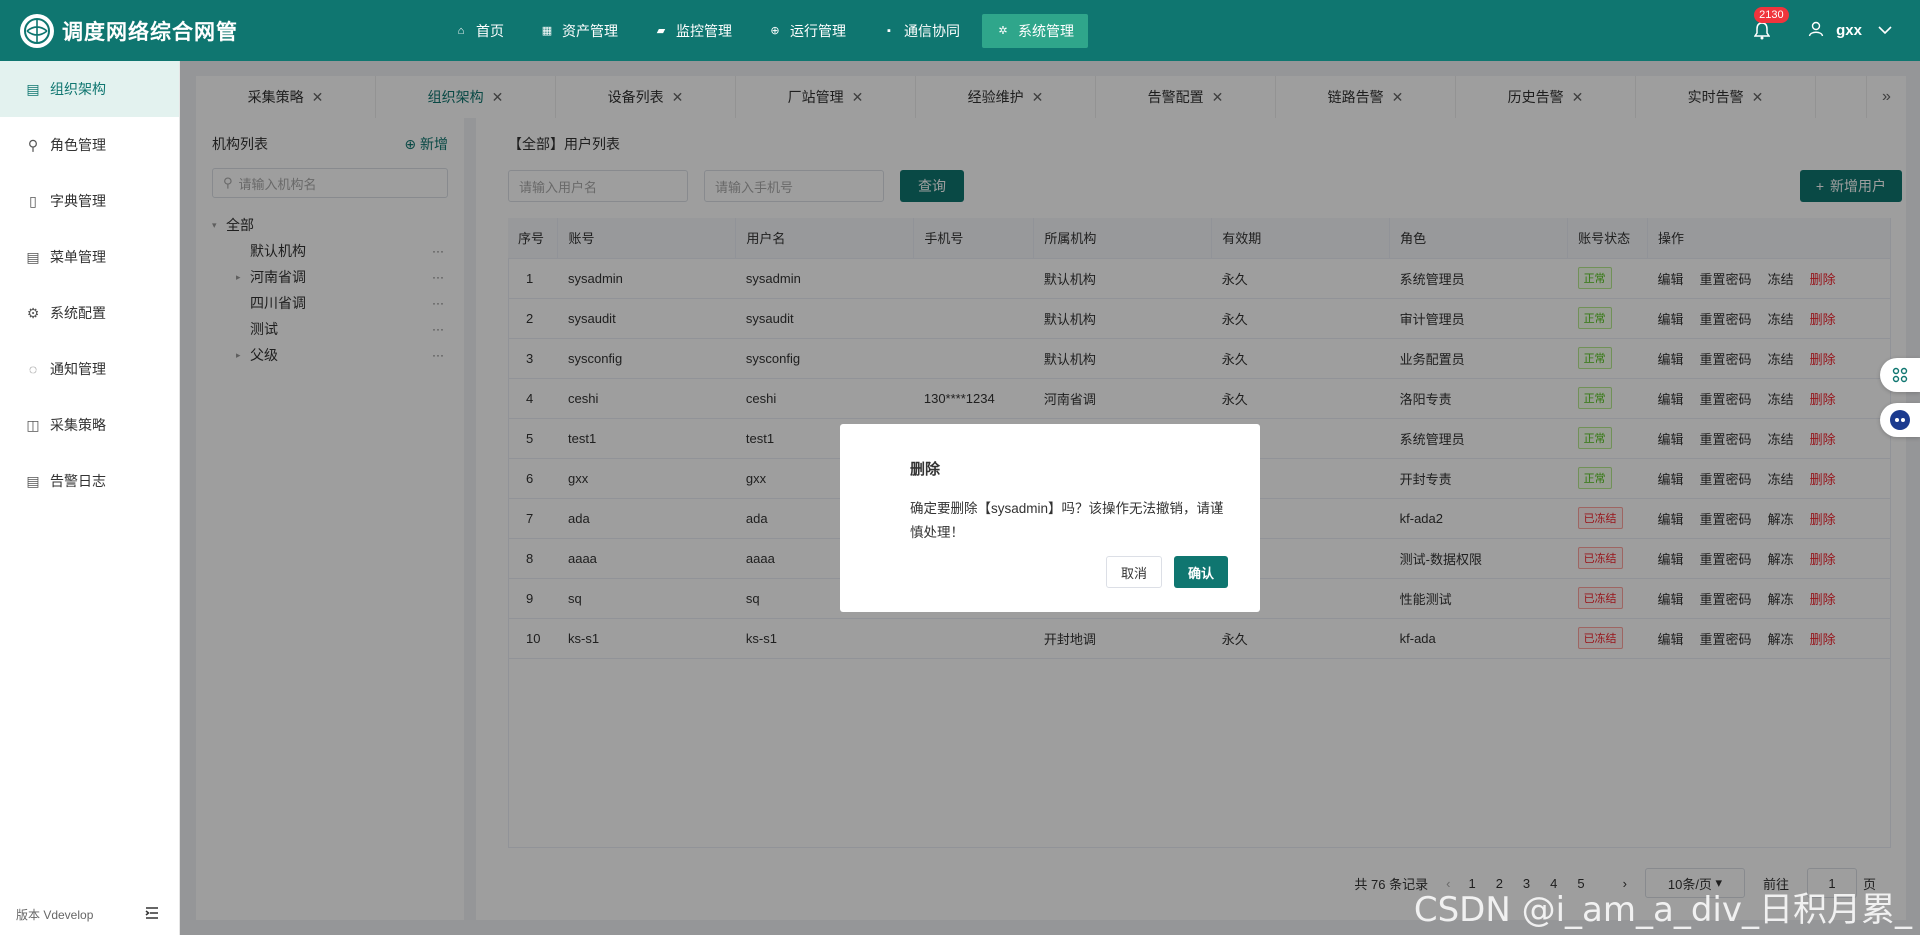 This screenshot has height=935, width=1920. I want to click on notification-count-badge: 2130, so click(1771, 14).